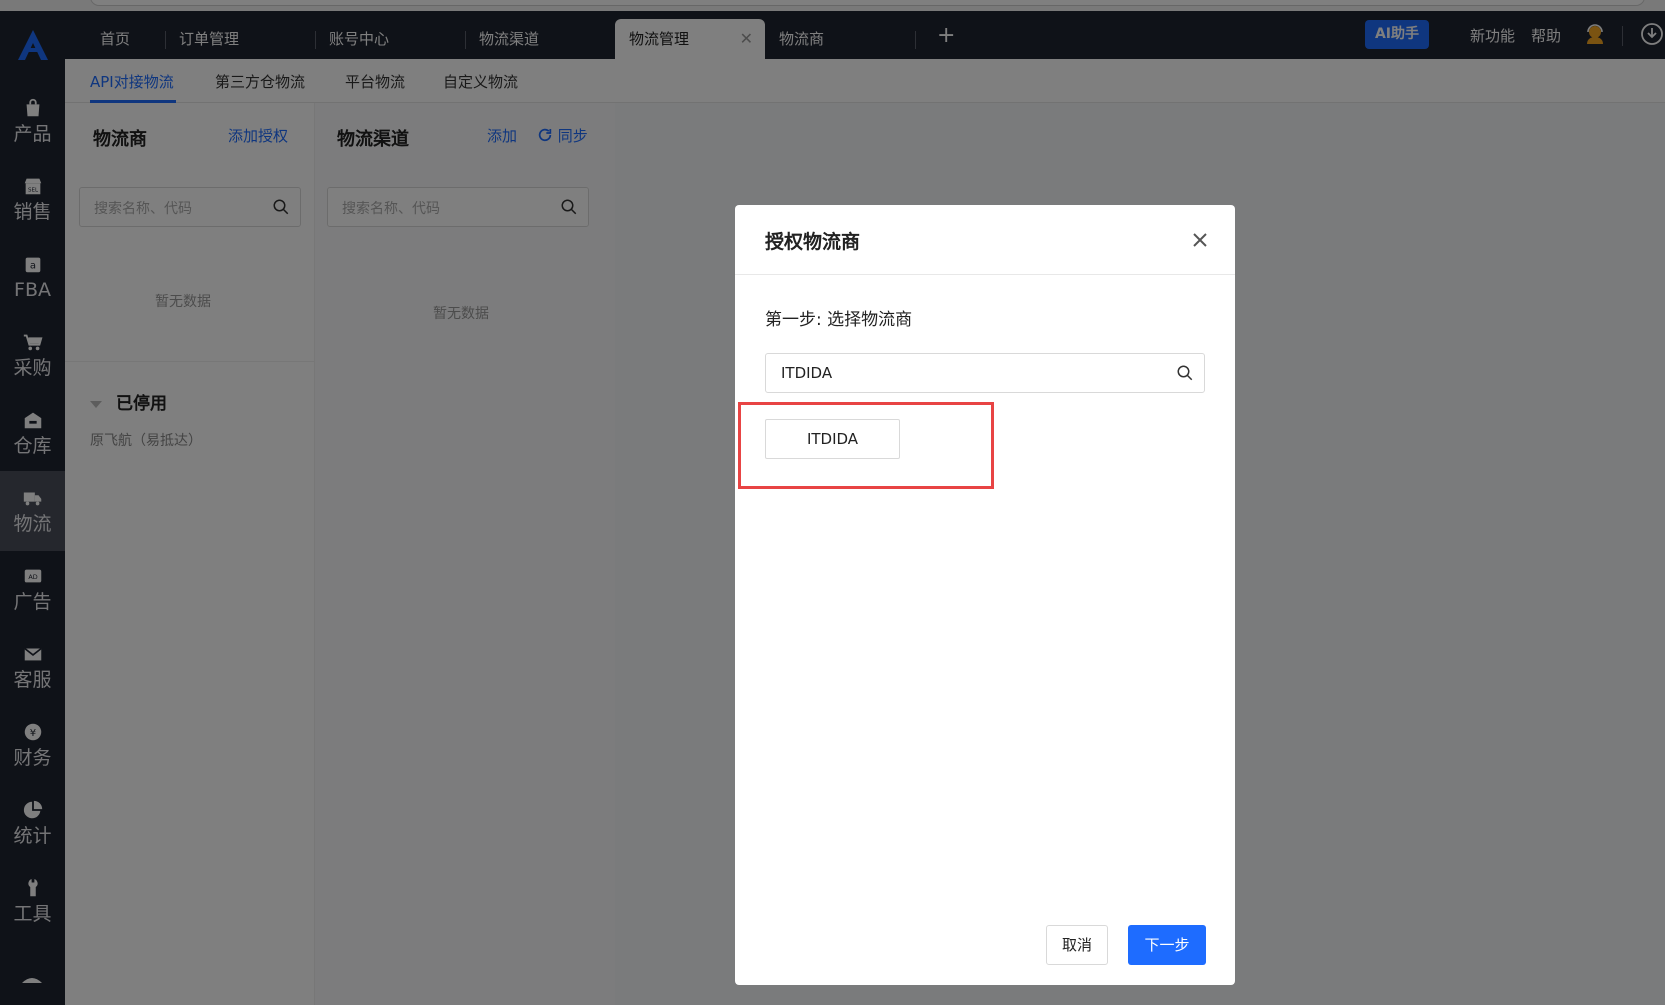 The image size is (1665, 1005). Describe the element at coordinates (813, 242) in the screenshot. I see `dialog-title: 授权物流商` at that location.